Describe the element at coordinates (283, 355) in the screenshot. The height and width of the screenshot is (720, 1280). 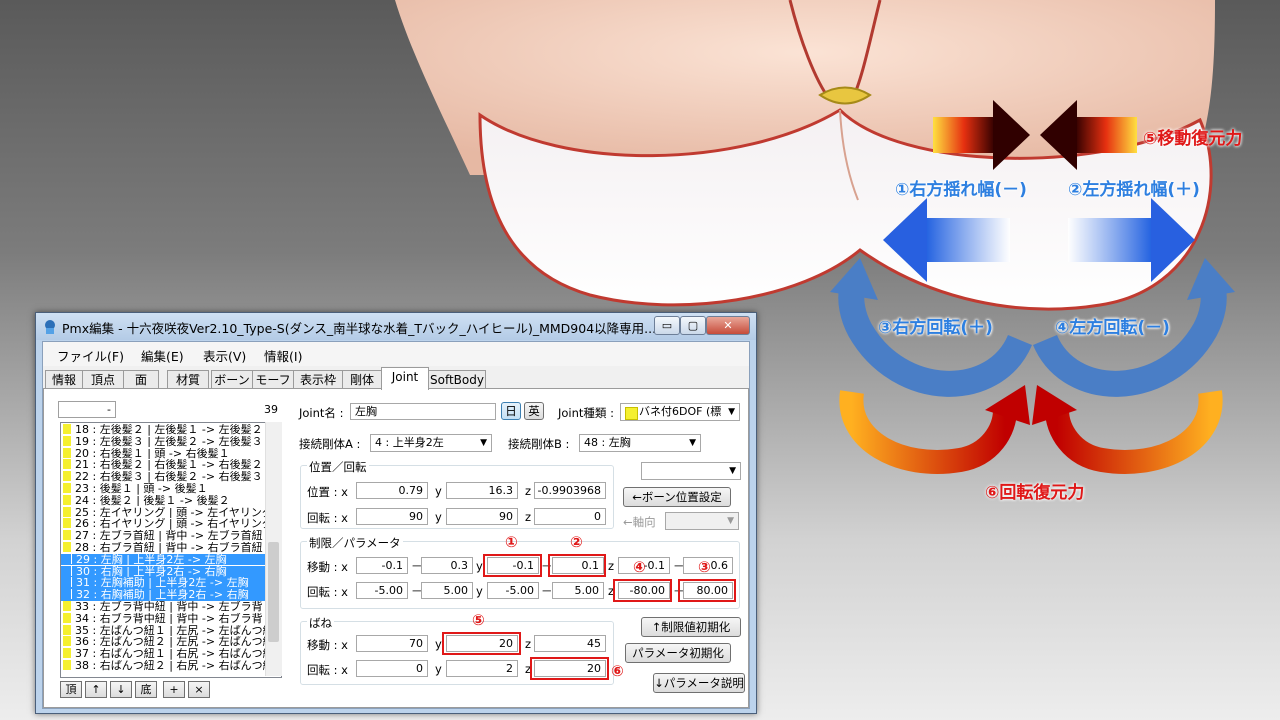
I see `menu-info: 情報(I)` at that location.